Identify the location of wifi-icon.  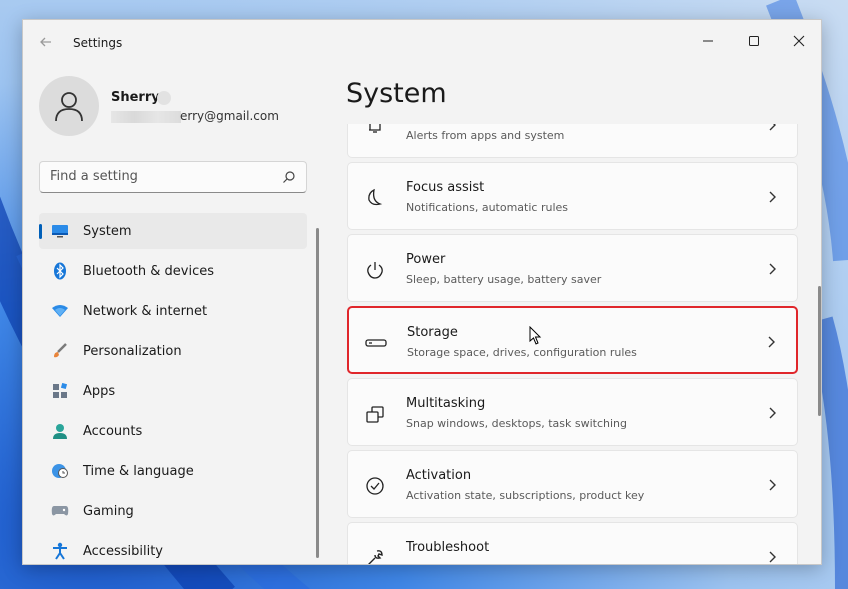
(60, 311).